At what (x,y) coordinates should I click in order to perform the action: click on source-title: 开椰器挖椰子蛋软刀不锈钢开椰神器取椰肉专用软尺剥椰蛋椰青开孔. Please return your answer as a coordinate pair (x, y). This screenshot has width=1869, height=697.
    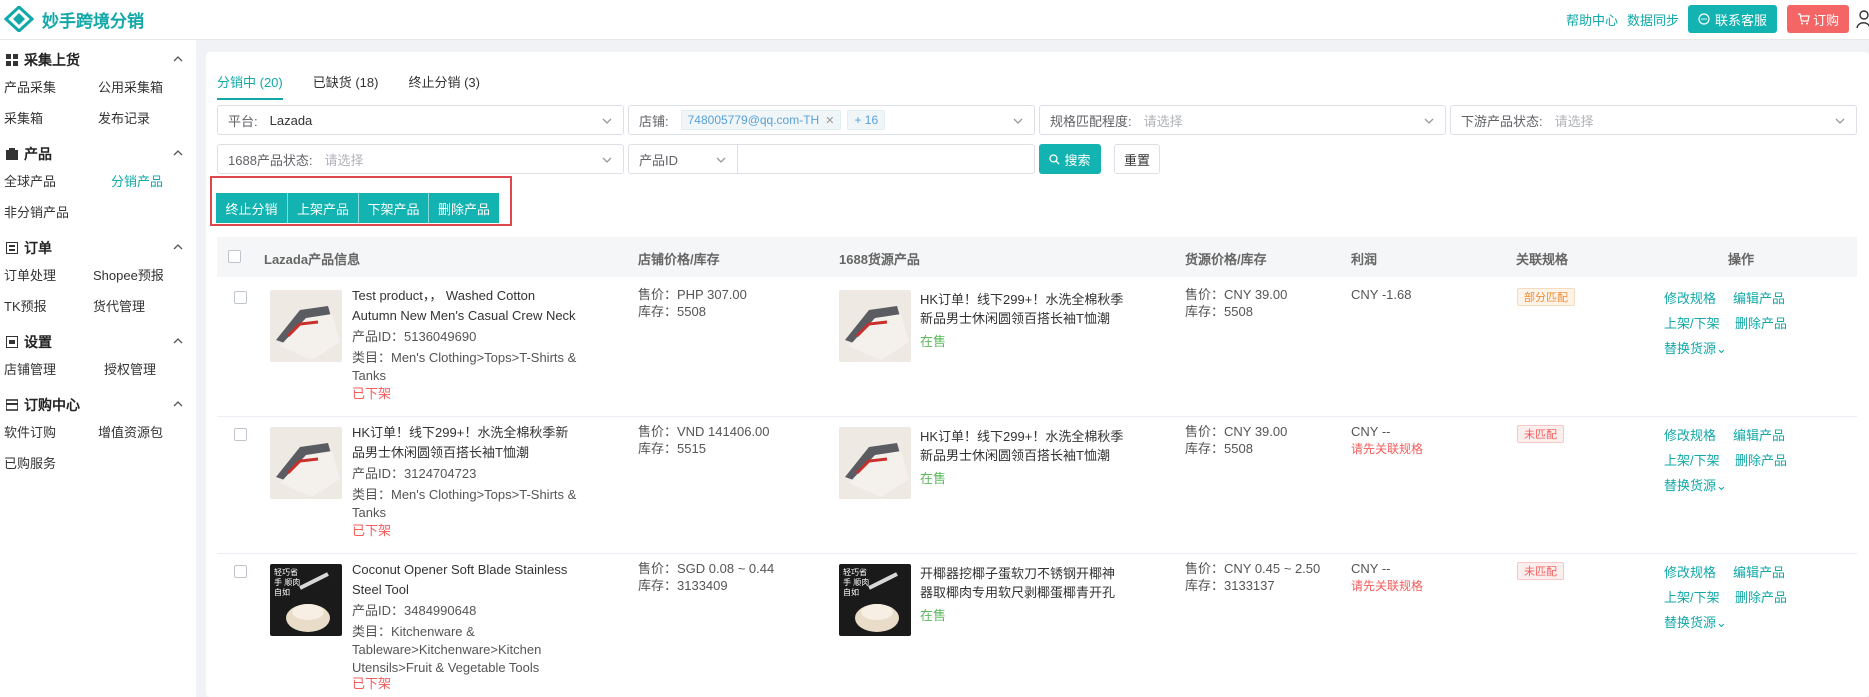
    Looking at the image, I should click on (1022, 583).